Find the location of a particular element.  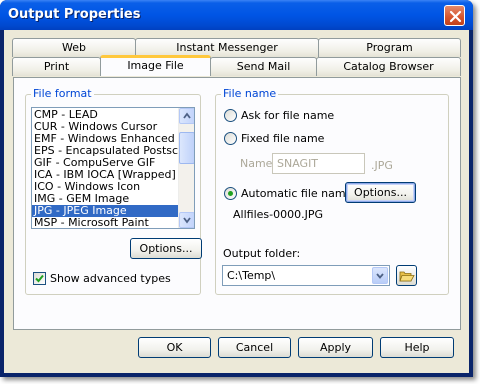

tab-program: Program is located at coordinates (389, 47).